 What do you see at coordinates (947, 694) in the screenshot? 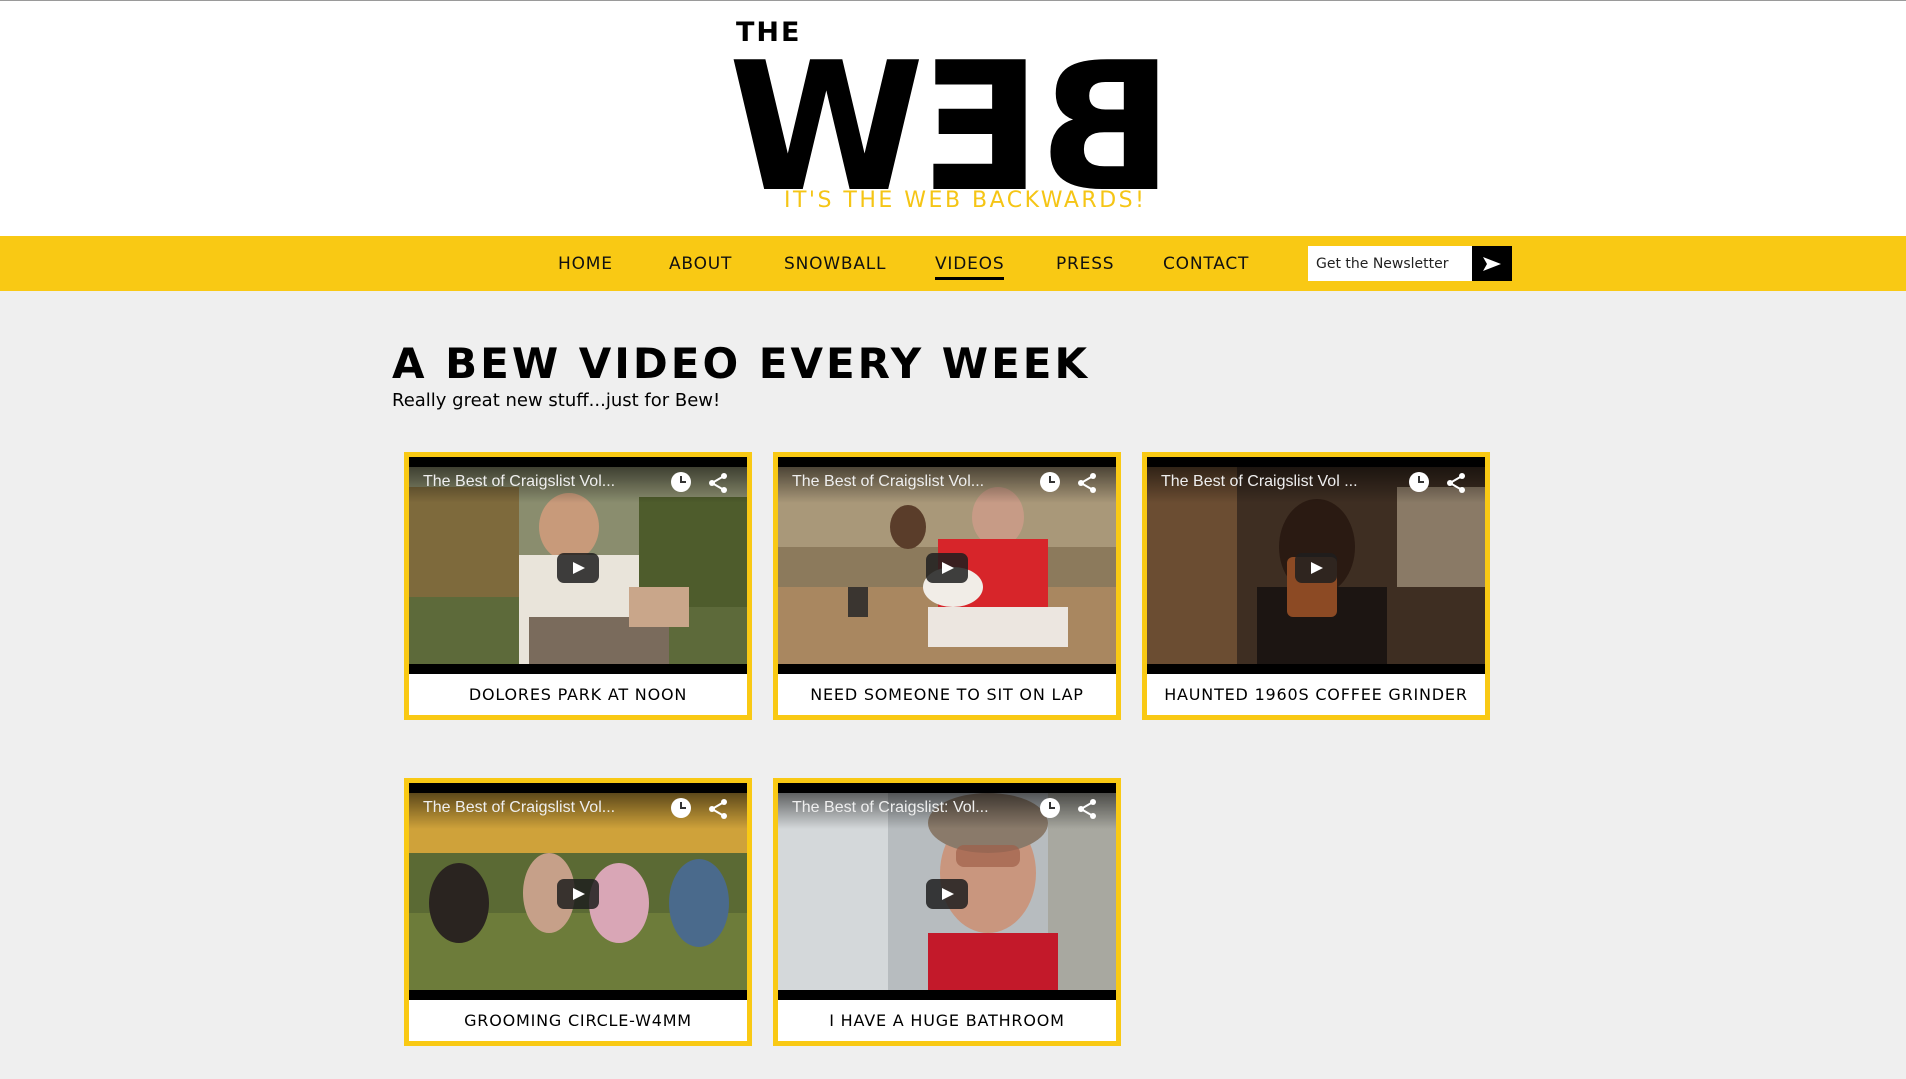
I see `video-caption: NEED SOMEONE TO SIT ON LAP` at bounding box center [947, 694].